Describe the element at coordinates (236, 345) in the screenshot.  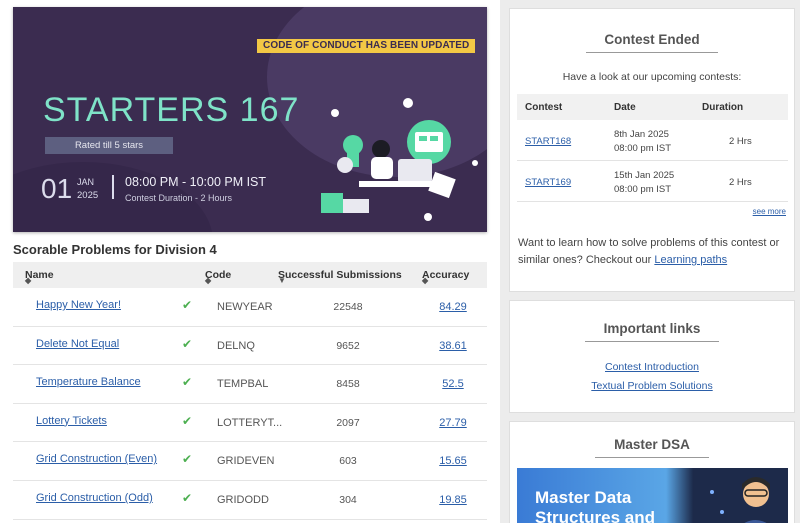
I see `problem-code: DELNQ` at that location.